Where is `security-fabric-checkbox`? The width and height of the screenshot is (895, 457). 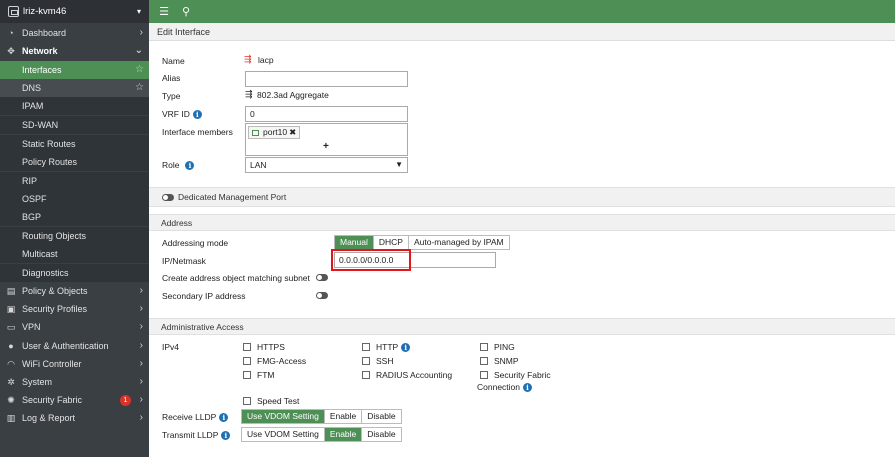 security-fabric-checkbox is located at coordinates (484, 375).